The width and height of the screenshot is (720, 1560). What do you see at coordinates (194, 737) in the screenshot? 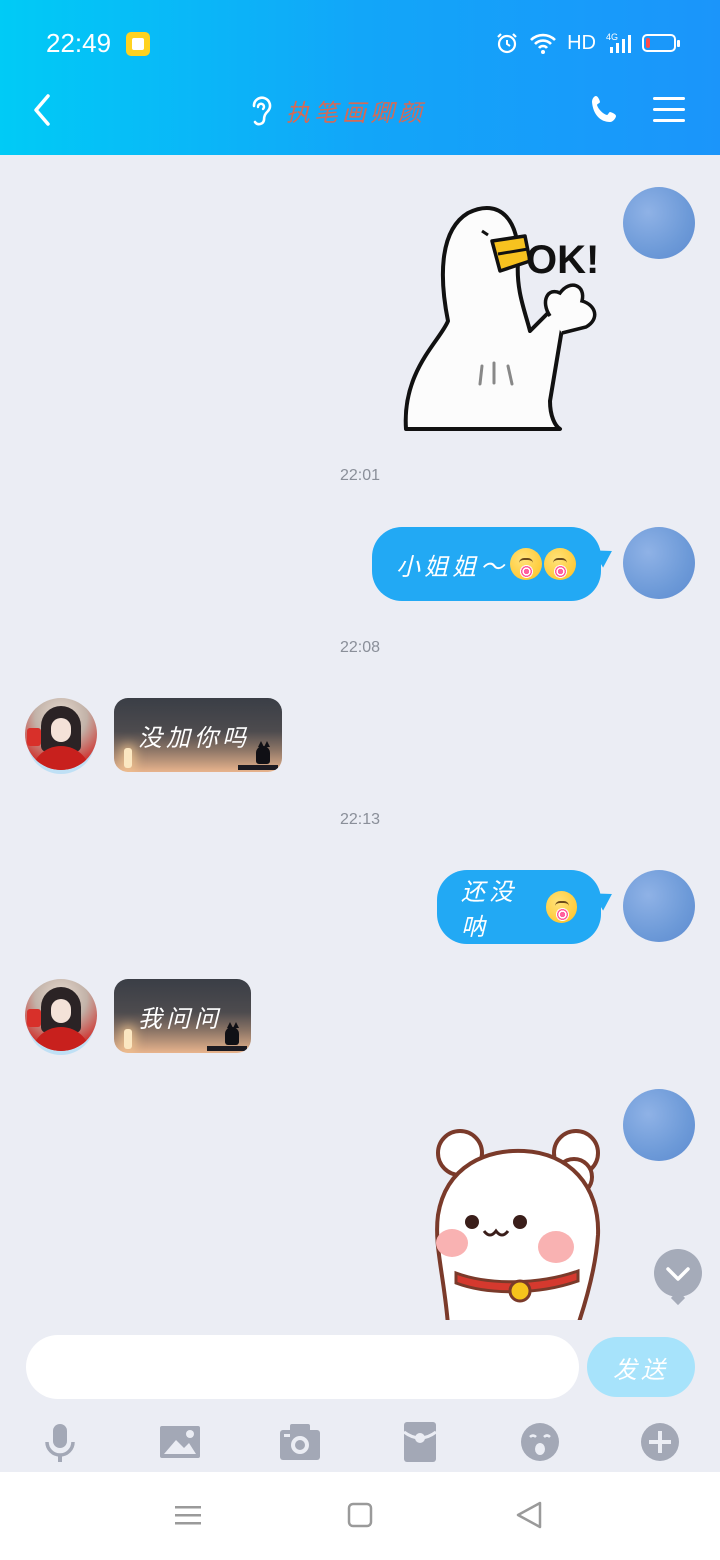
I see `message-text: 没加你吗` at bounding box center [194, 737].